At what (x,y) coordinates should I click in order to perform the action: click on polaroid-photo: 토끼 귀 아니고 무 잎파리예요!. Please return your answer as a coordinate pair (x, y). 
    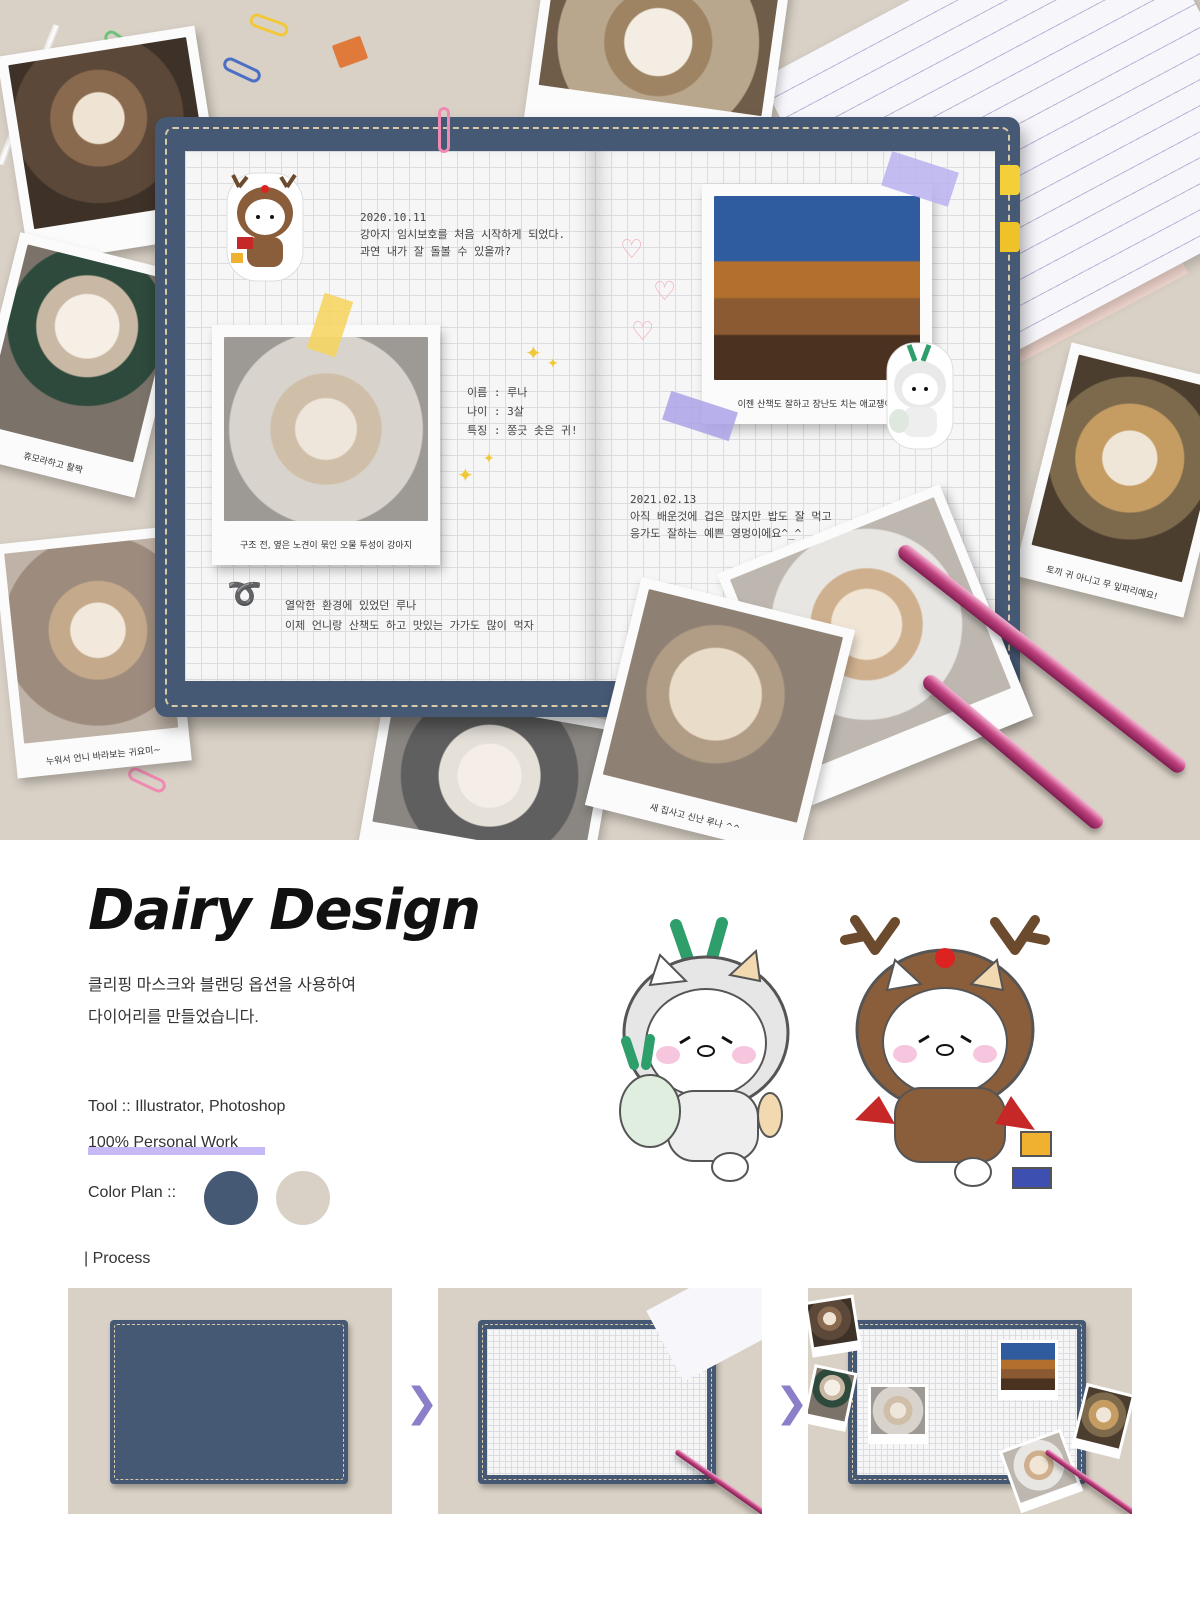
    Looking at the image, I should click on (1106, 480).